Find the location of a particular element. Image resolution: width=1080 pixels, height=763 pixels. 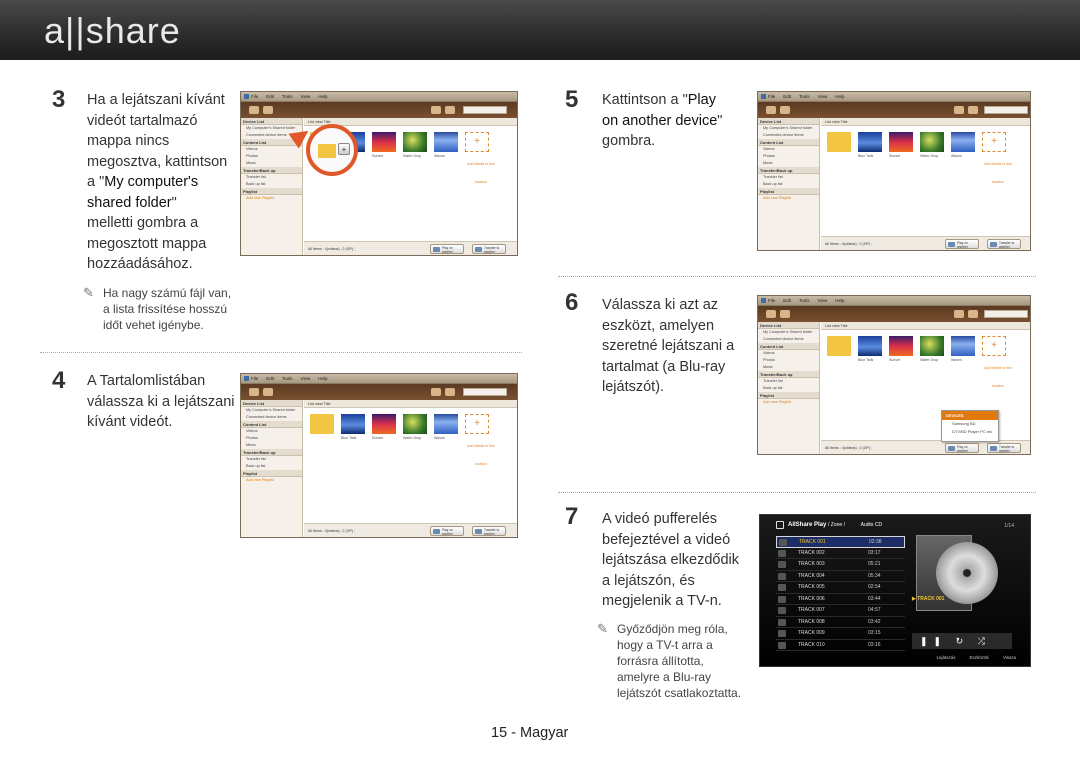

track-row: TRACK 003 05:21 is located at coordinates (840, 565).